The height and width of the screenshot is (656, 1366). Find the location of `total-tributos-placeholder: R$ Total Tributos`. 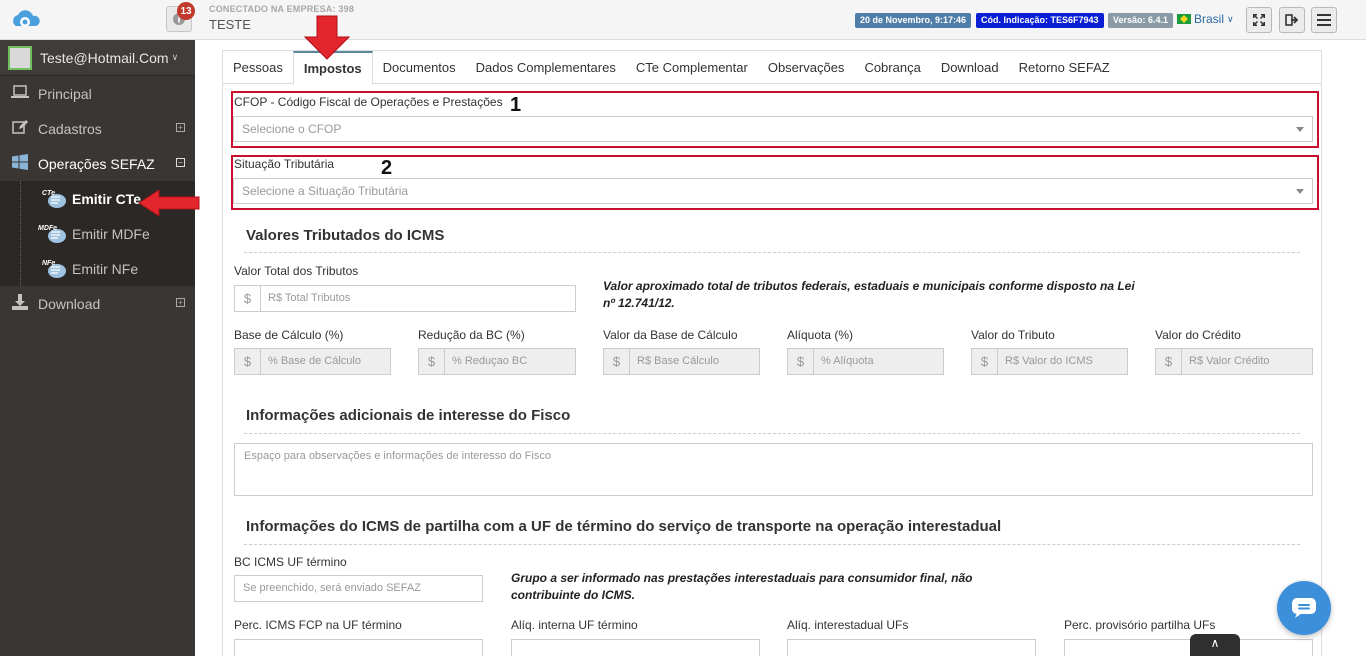

total-tributos-placeholder: R$ Total Tributos is located at coordinates (309, 298).